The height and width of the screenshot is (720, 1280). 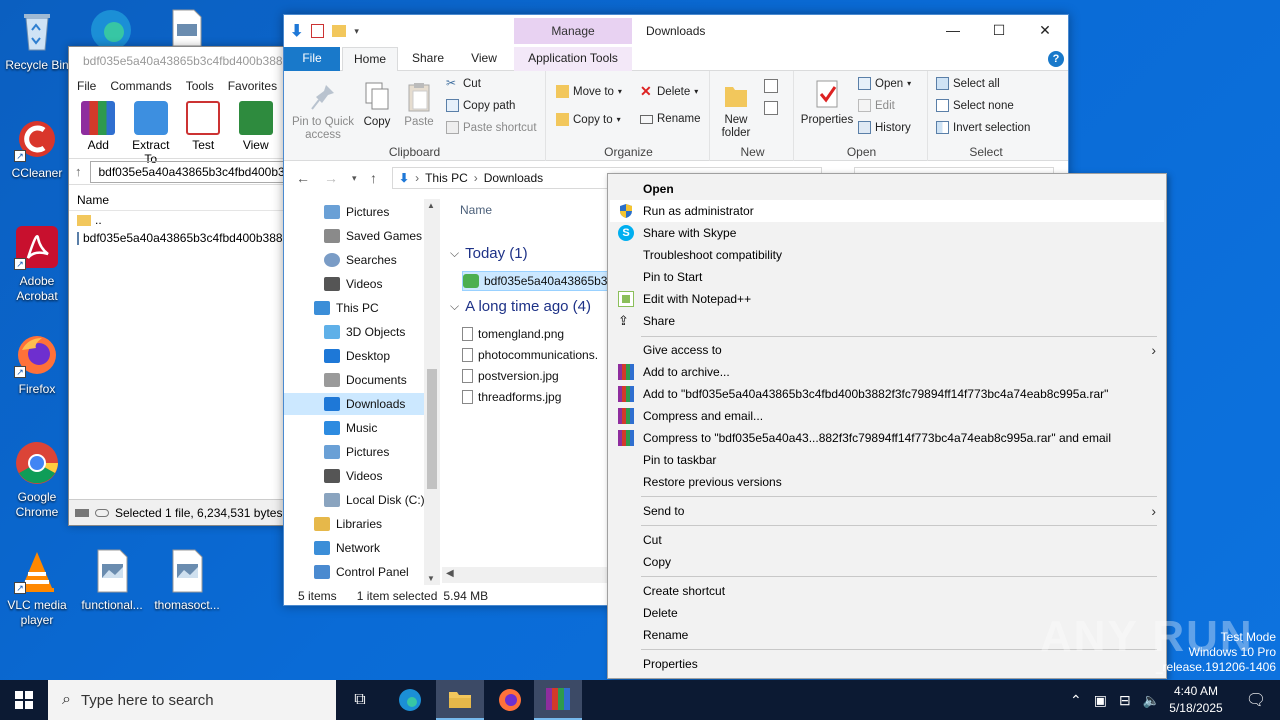 What do you see at coordinates (510, 700) in the screenshot?
I see `taskbar-firefox` at bounding box center [510, 700].